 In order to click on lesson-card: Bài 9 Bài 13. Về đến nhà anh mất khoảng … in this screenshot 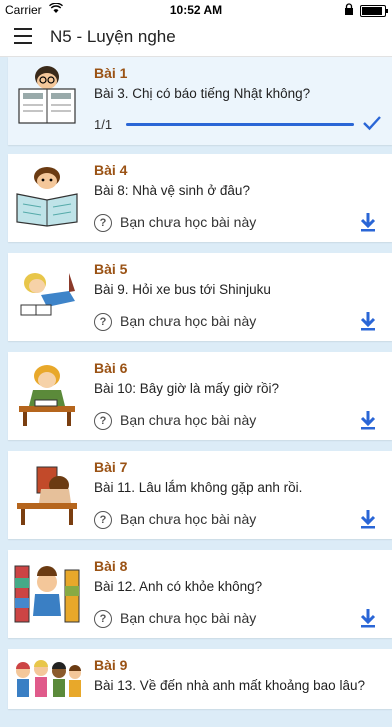, I will do `click(200, 679)`.